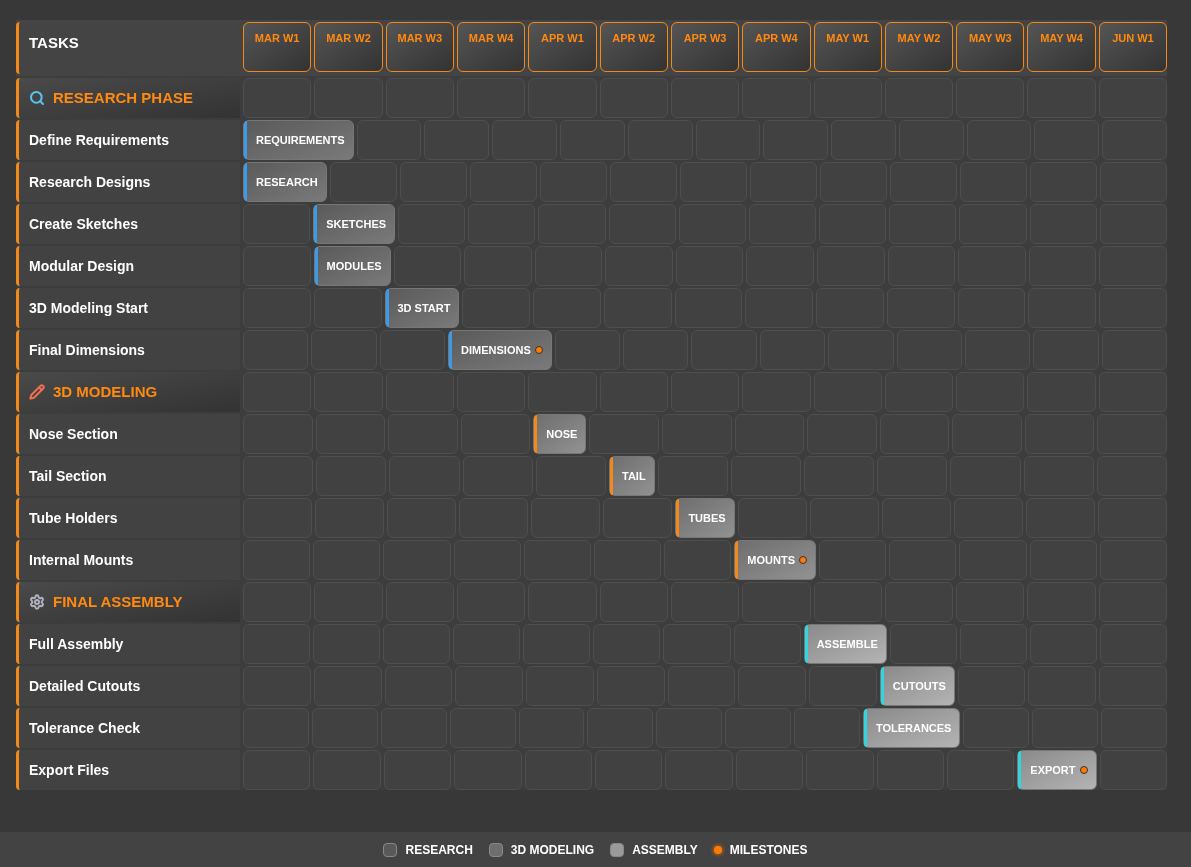 This screenshot has width=1191, height=867. What do you see at coordinates (847, 47) in the screenshot?
I see `week-header: MAY W1` at bounding box center [847, 47].